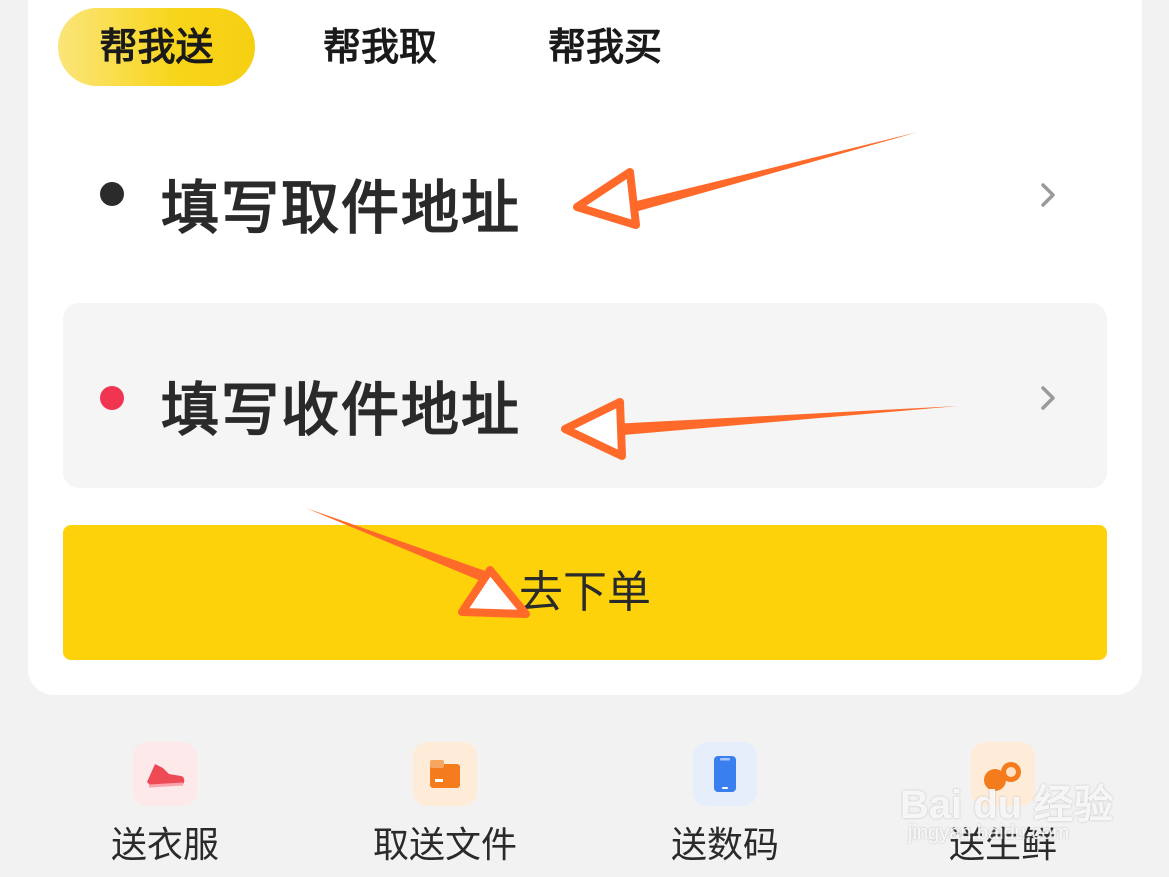 This screenshot has height=877, width=1169. What do you see at coordinates (585, 592) in the screenshot?
I see `place-order-button: 去下单` at bounding box center [585, 592].